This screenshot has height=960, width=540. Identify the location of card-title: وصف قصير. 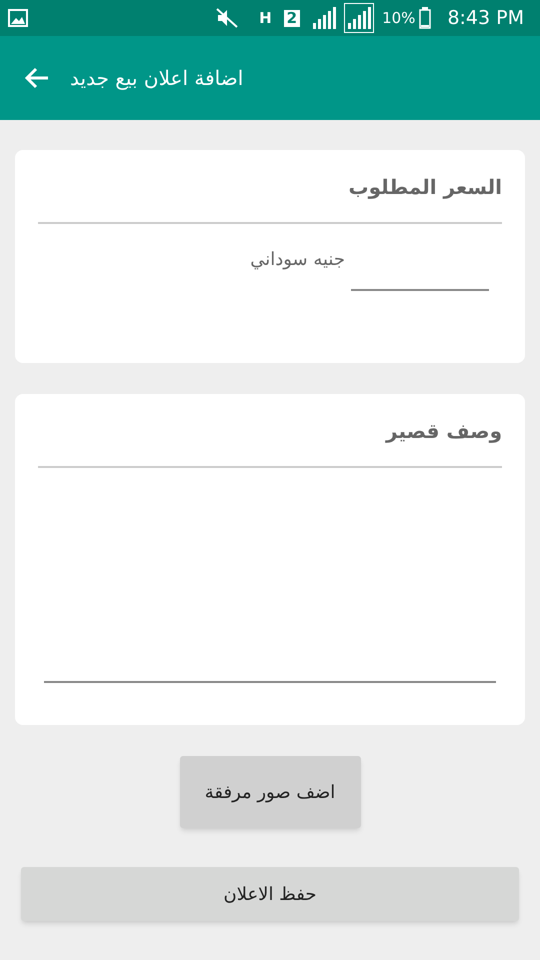
(444, 431).